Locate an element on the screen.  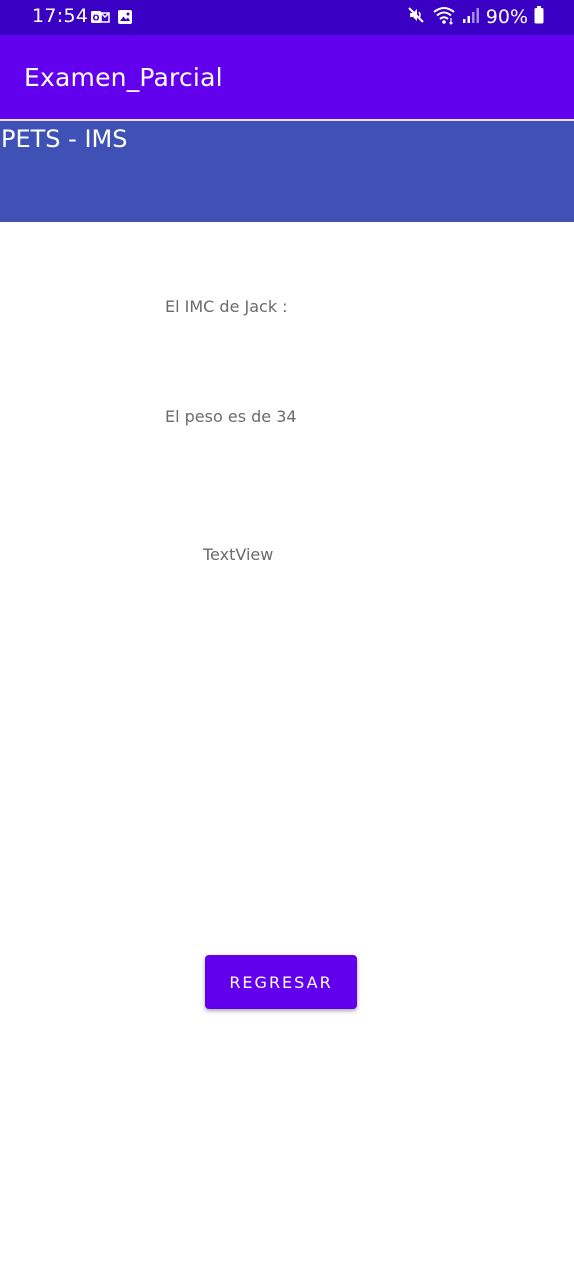
back-button: REGRESAR is located at coordinates (281, 982).